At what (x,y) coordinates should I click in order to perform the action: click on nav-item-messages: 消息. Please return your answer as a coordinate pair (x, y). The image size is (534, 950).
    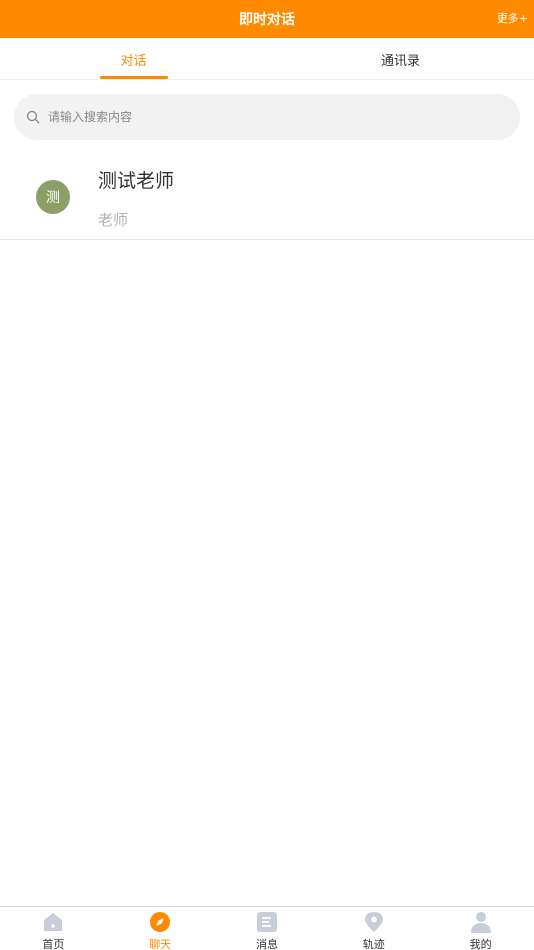
    Looking at the image, I should click on (267, 928).